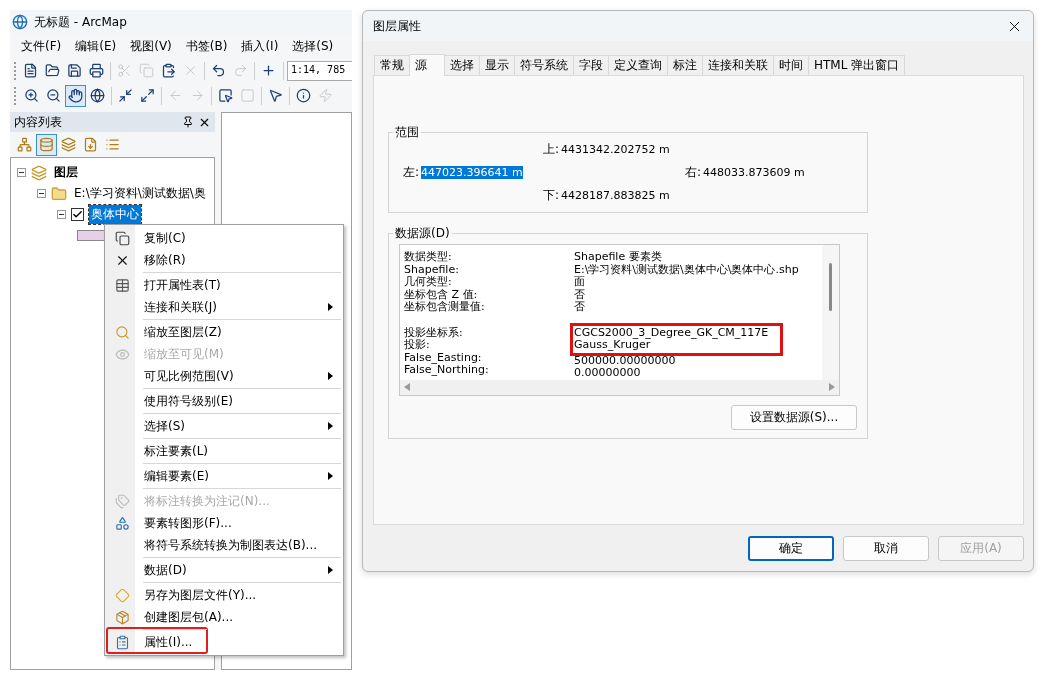 The width and height of the screenshot is (1045, 681). I want to click on menu-bar-item: 选择(S), so click(313, 46).